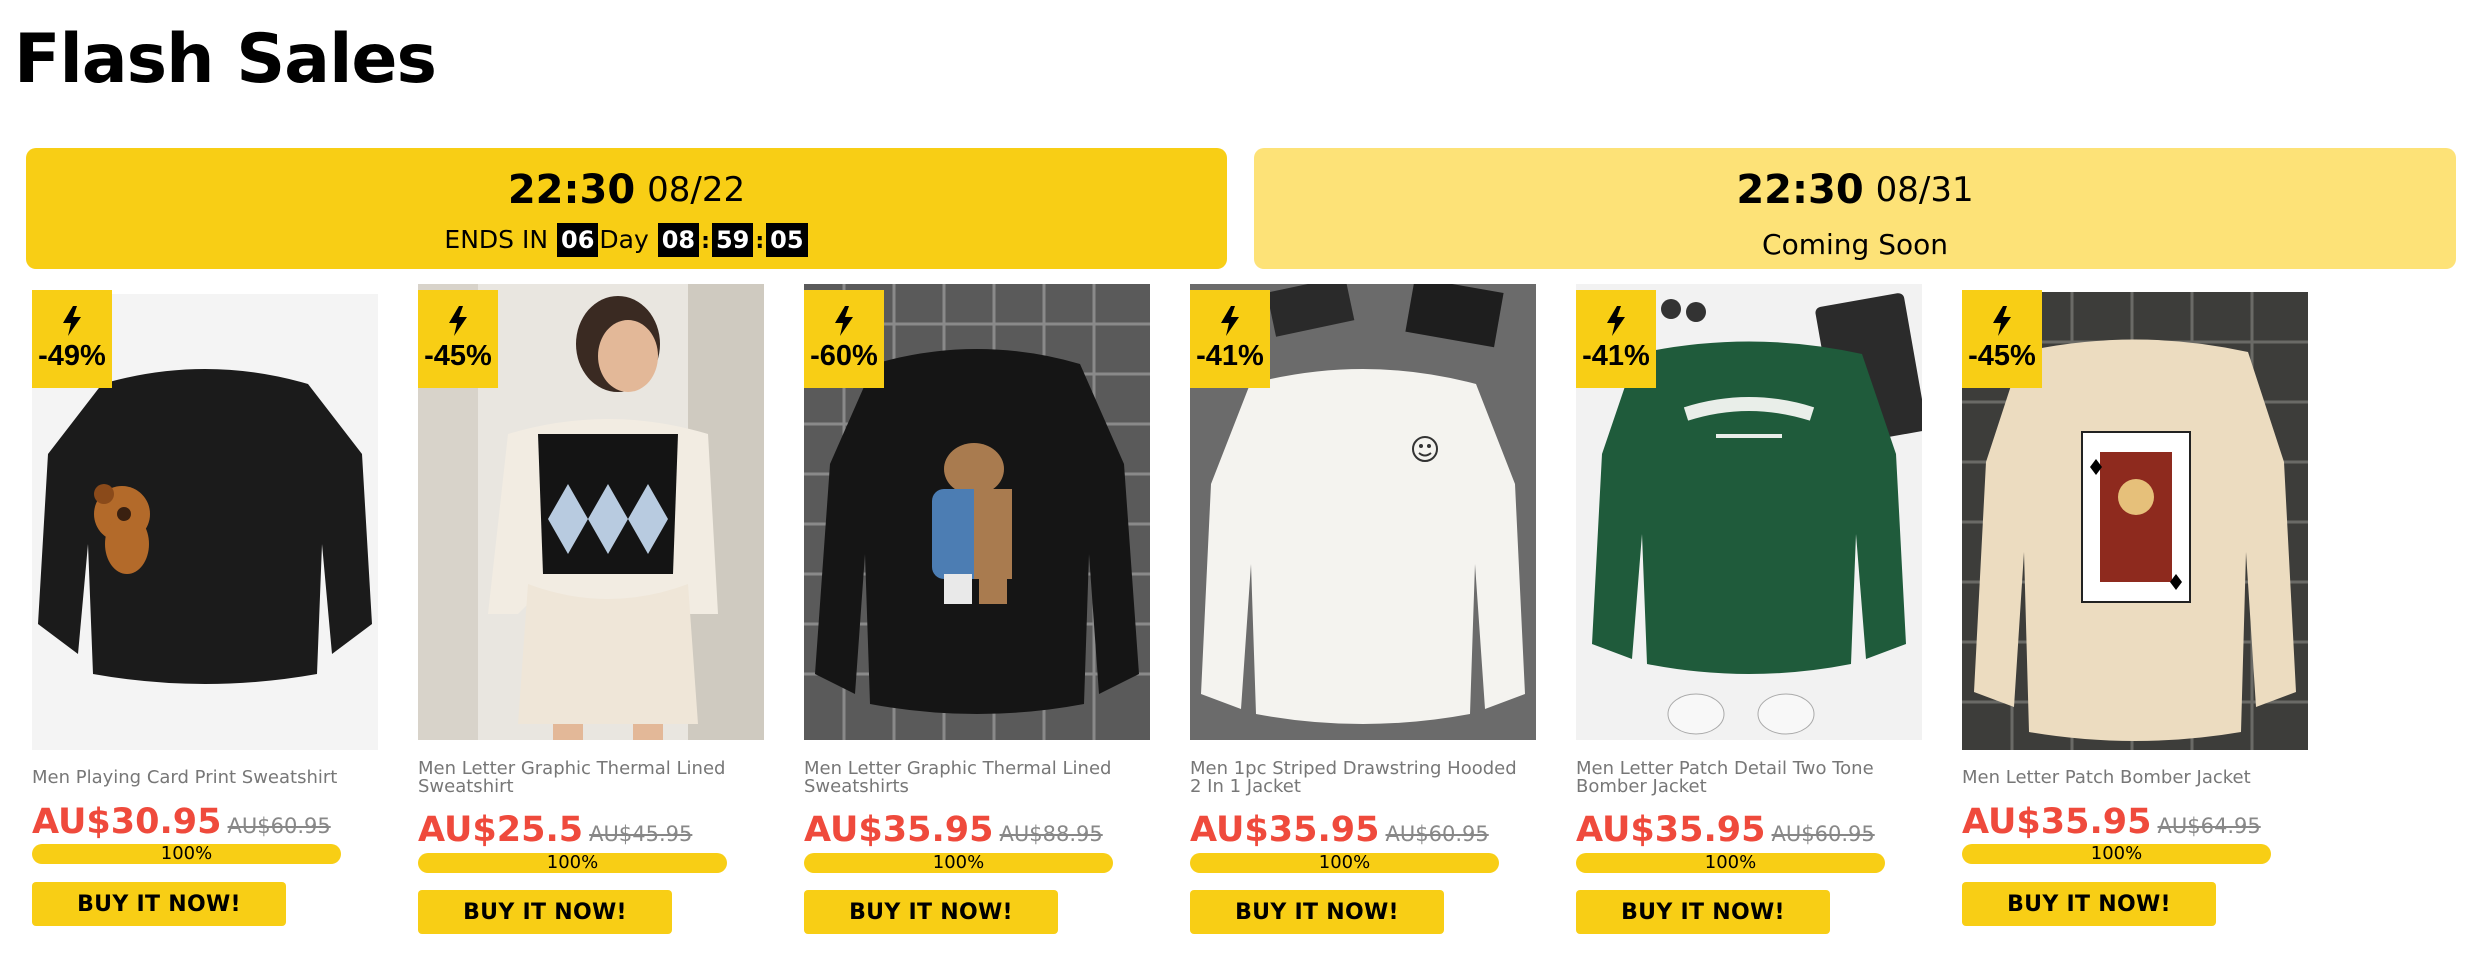  I want to click on session-status: Coming Soon, so click(1855, 244).